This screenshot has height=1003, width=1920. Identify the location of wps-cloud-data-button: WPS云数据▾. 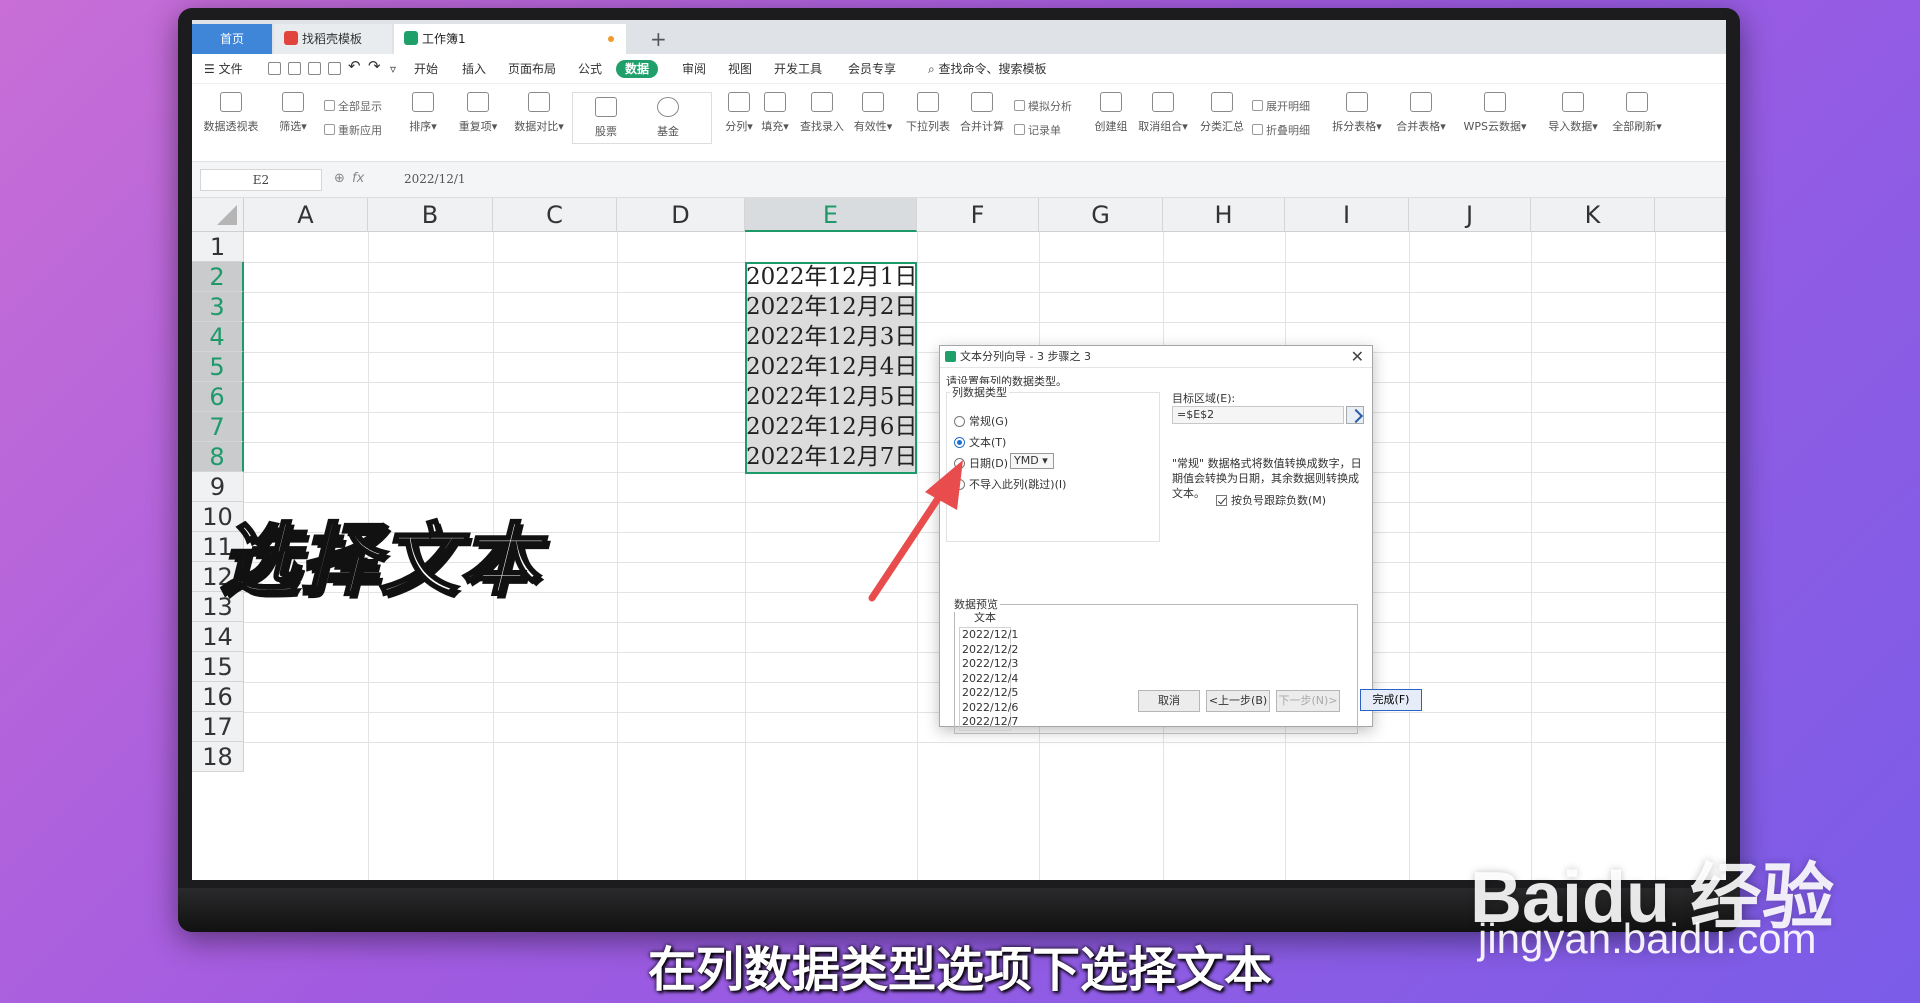
(1495, 120).